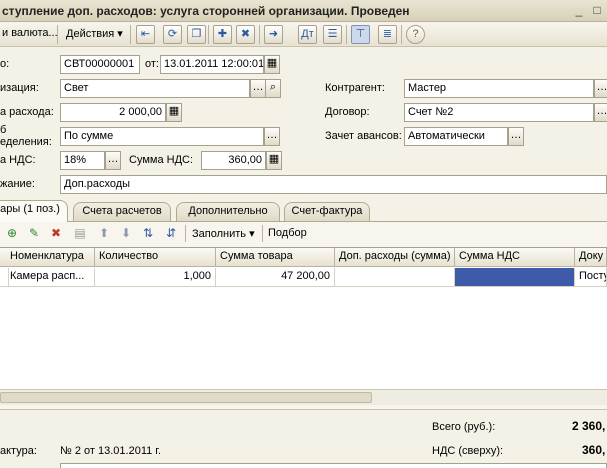  Describe the element at coordinates (212, 64) in the screenshot. I see `date-field: 13.01.2011 12:00:01` at that location.